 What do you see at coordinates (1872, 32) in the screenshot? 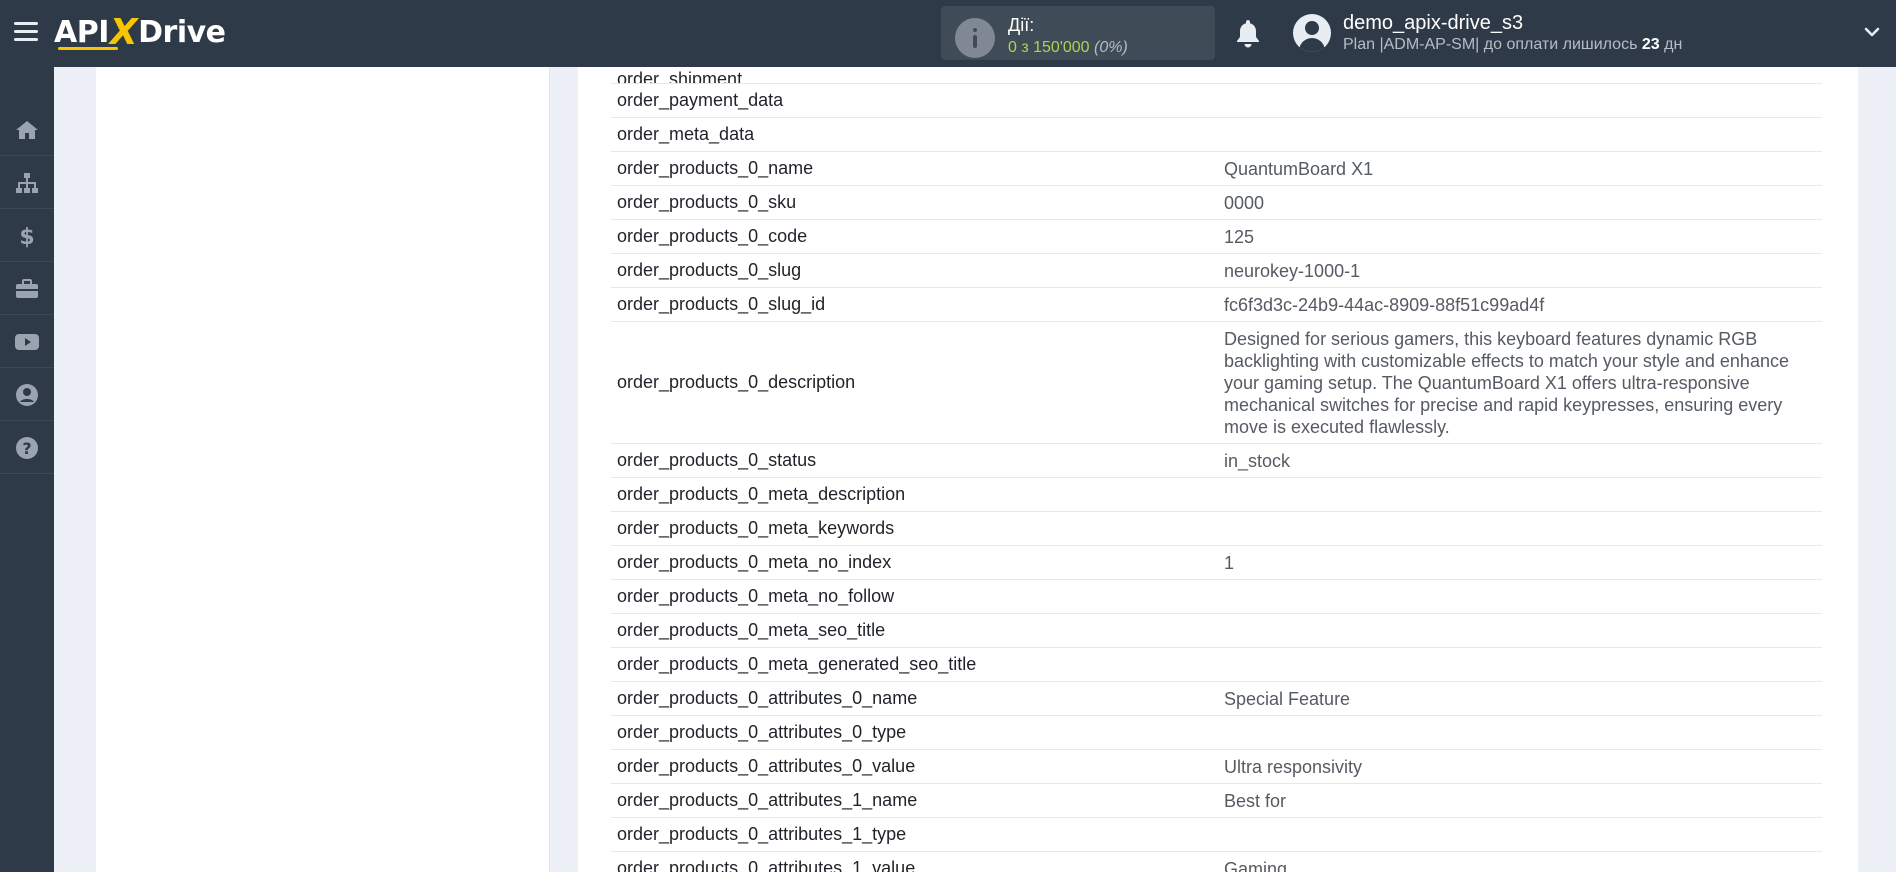
I see `chevron-down-icon` at bounding box center [1872, 32].